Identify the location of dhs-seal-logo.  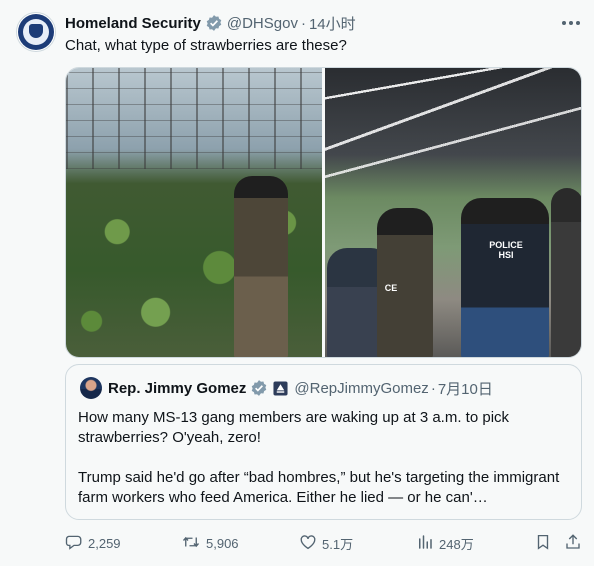
(36, 32).